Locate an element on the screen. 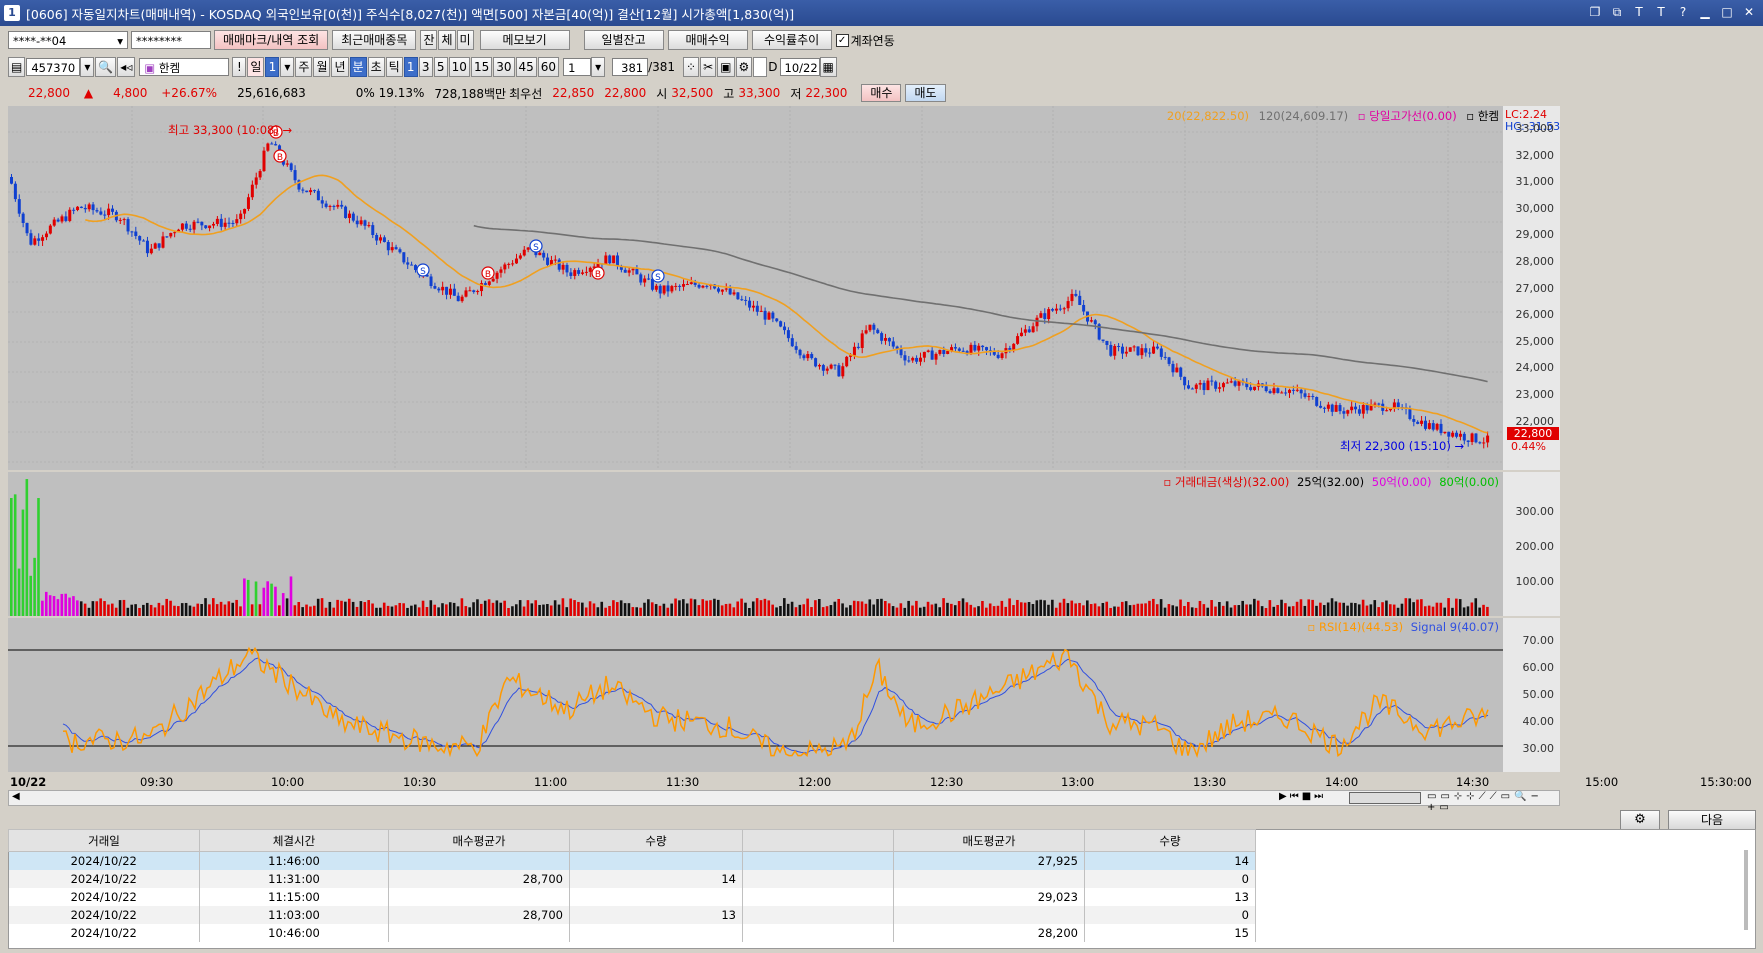 This screenshot has width=1763, height=953. rsi-chart-panel: ▫ RSI(14)(44.53) Signal 9(40.07) is located at coordinates (755, 695).